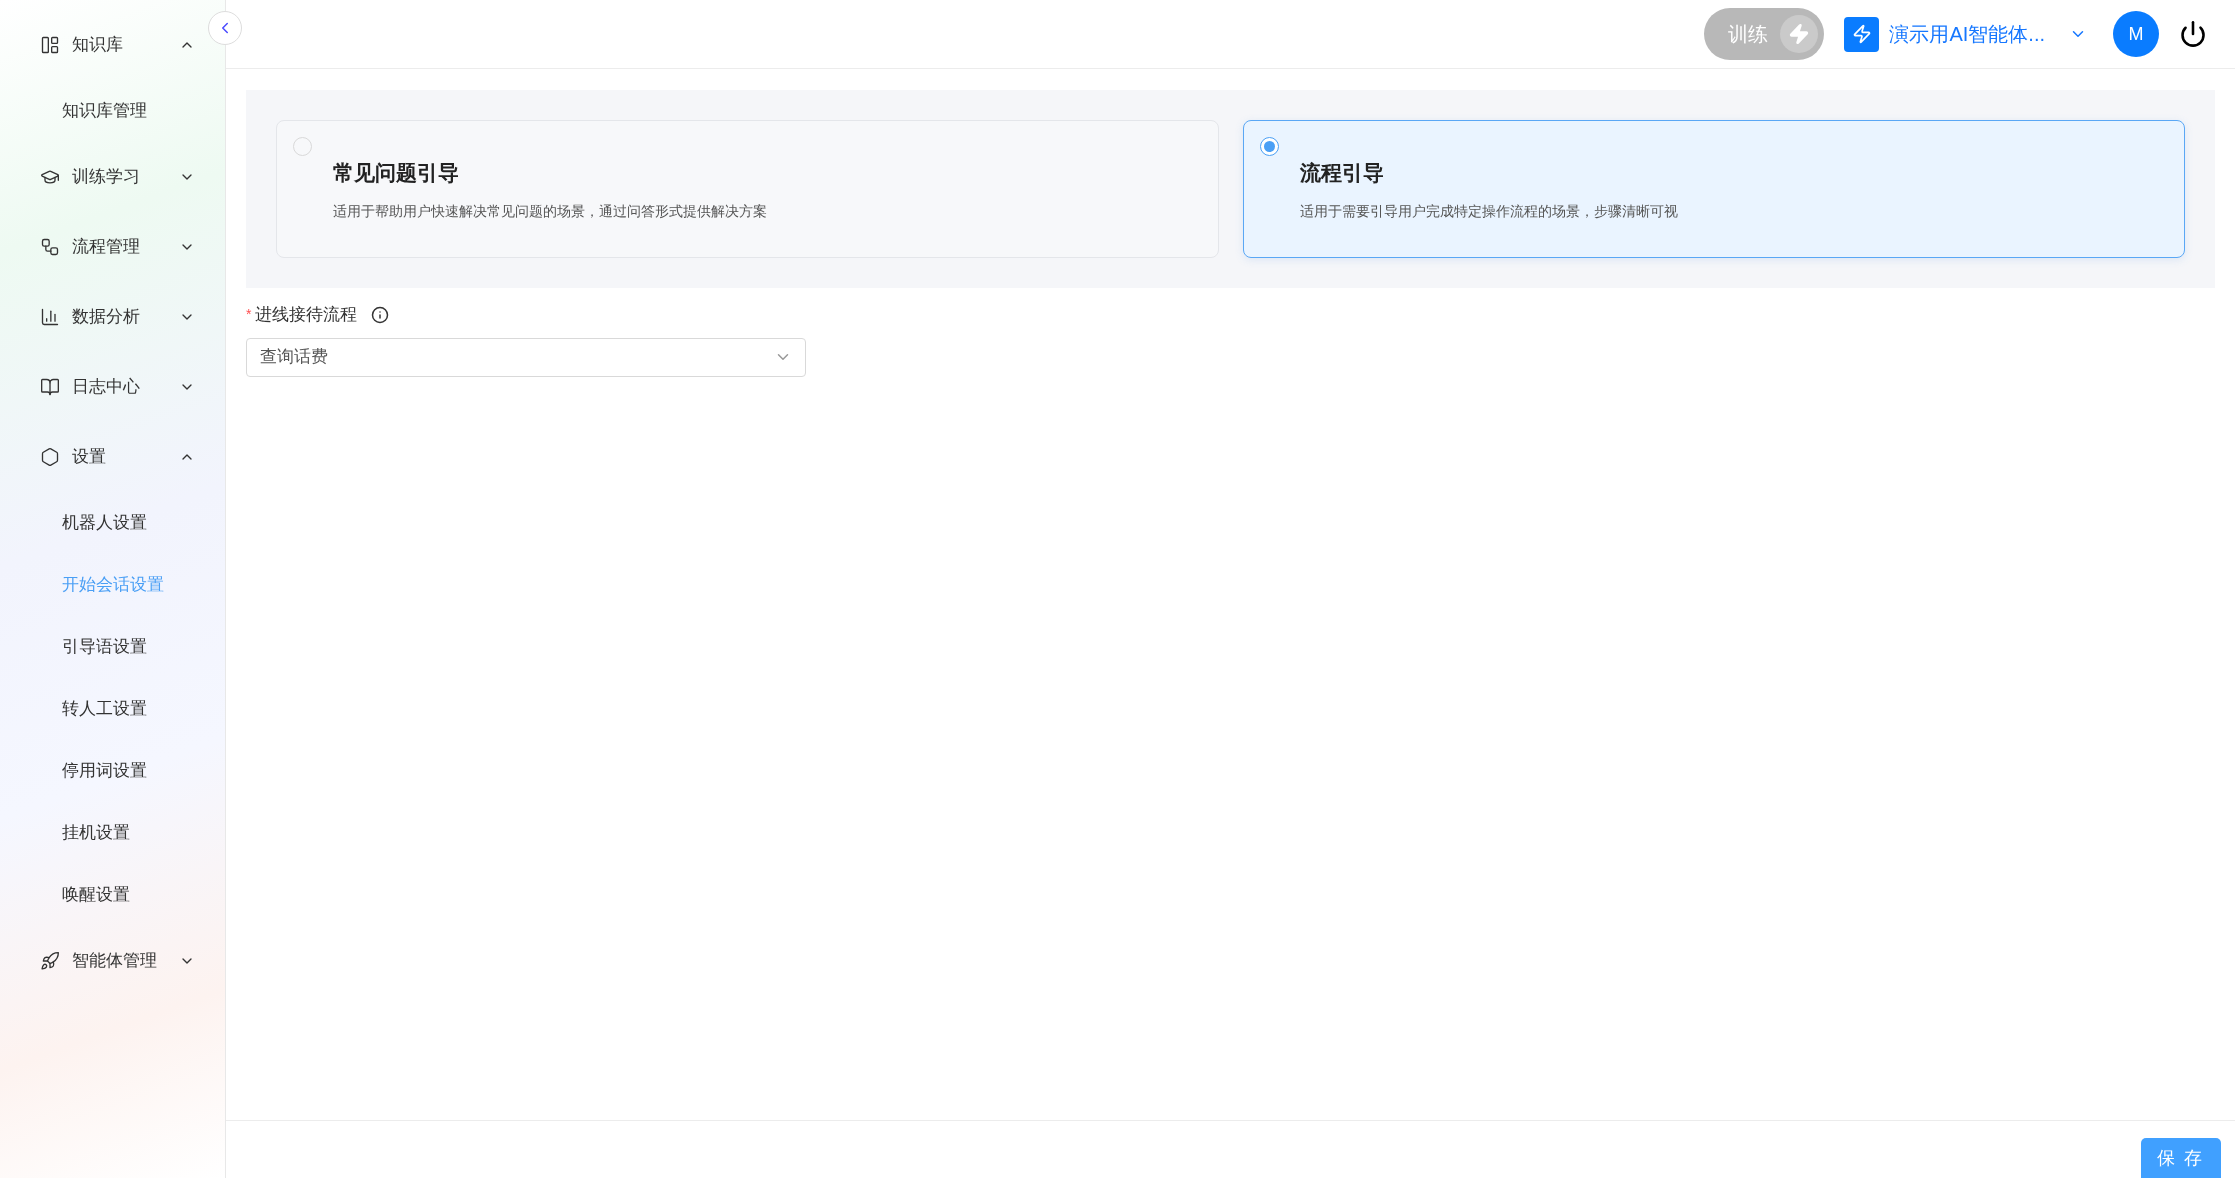 The height and width of the screenshot is (1178, 2235). I want to click on info-icon, so click(380, 314).